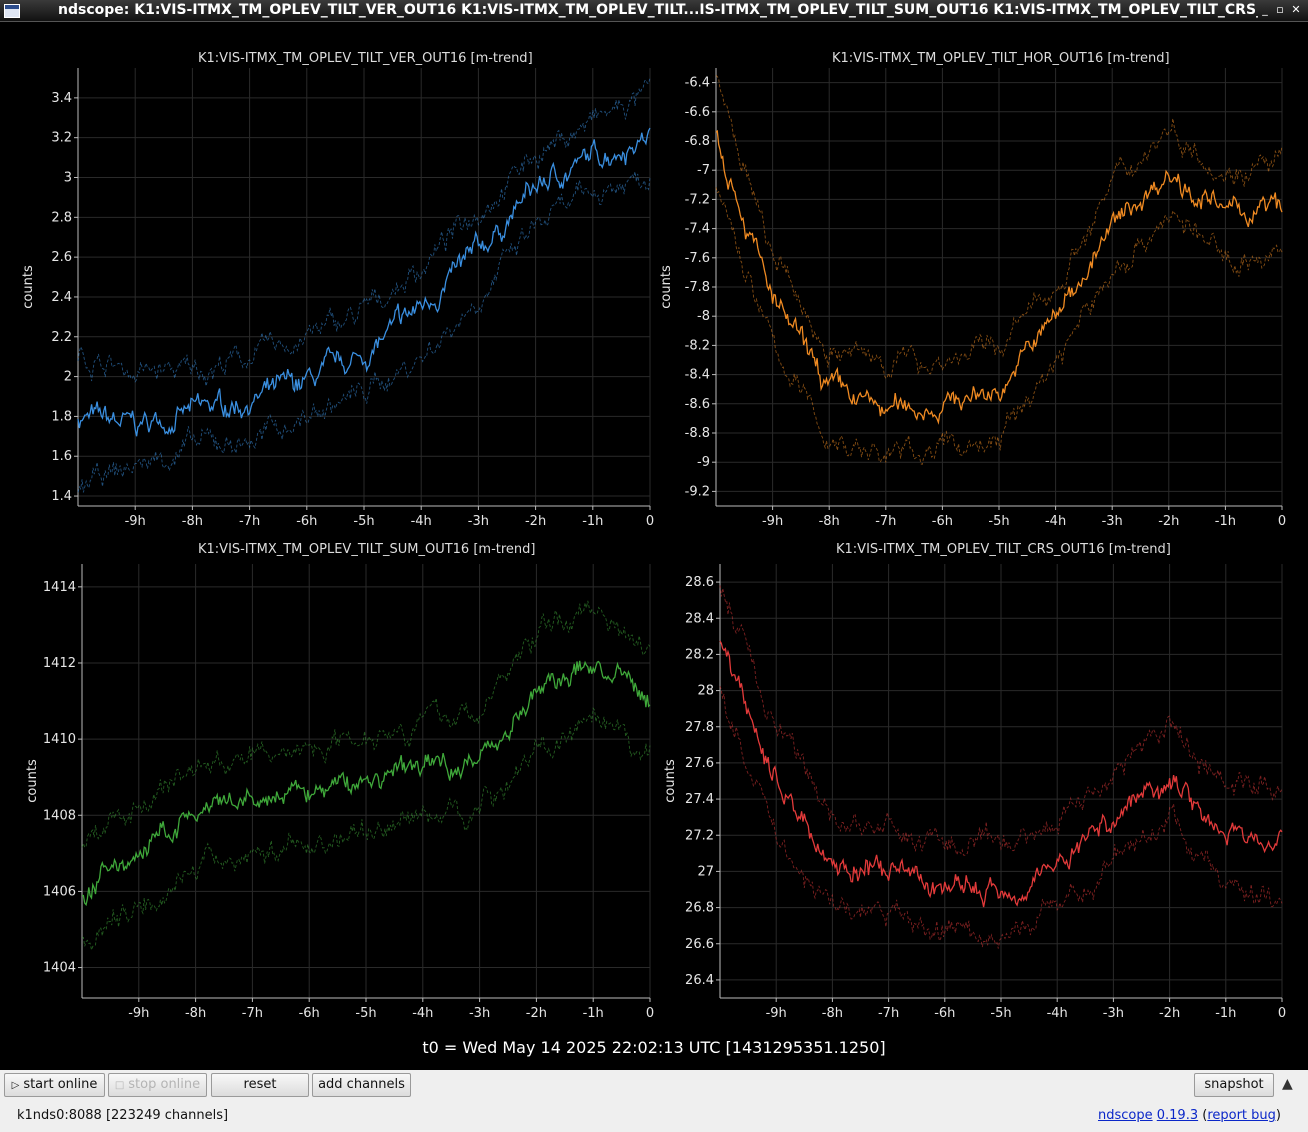 The image size is (1308, 1132). Describe the element at coordinates (699, 944) in the screenshot. I see `y-tick-label: 26.6` at that location.